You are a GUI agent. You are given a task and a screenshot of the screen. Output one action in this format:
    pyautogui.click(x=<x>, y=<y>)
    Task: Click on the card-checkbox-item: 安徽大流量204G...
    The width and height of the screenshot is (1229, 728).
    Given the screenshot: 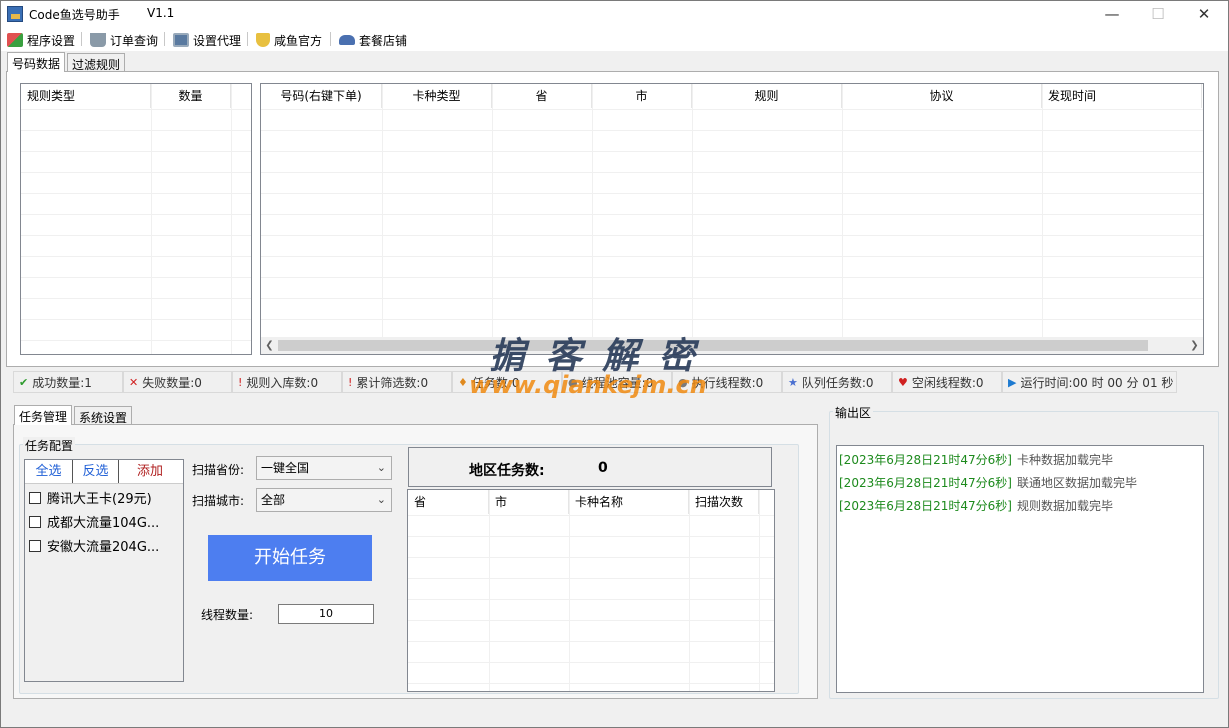 What is the action you would take?
    pyautogui.click(x=94, y=545)
    